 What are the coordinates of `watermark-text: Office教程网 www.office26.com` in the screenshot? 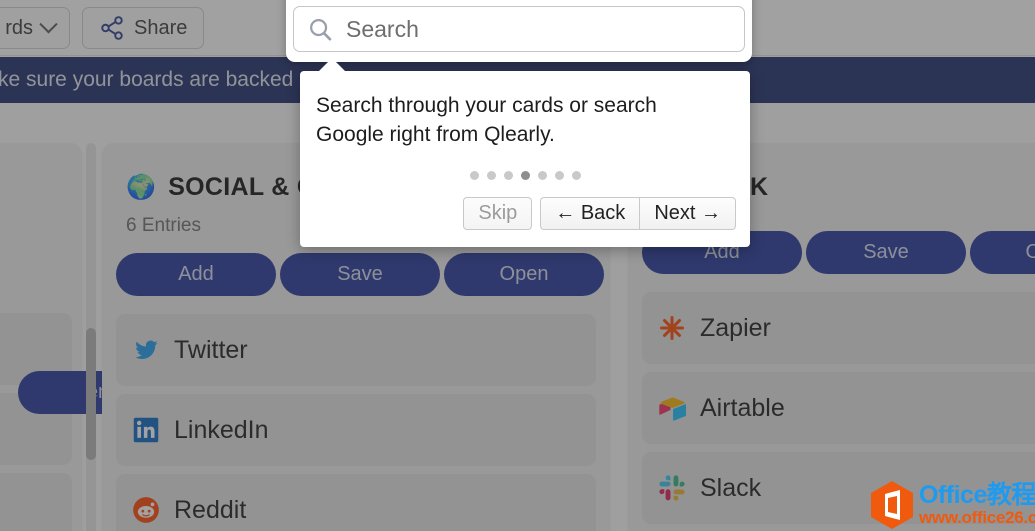 It's located at (977, 504).